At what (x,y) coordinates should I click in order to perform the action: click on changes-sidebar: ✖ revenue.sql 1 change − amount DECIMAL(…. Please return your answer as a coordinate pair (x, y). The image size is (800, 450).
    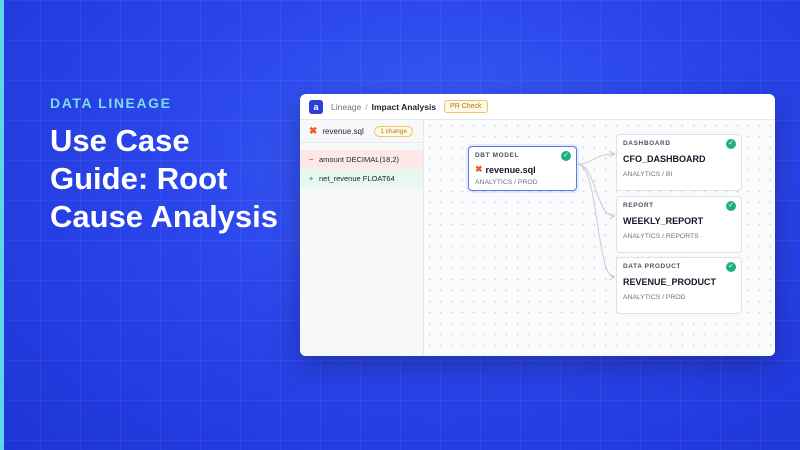
    Looking at the image, I should click on (362, 238).